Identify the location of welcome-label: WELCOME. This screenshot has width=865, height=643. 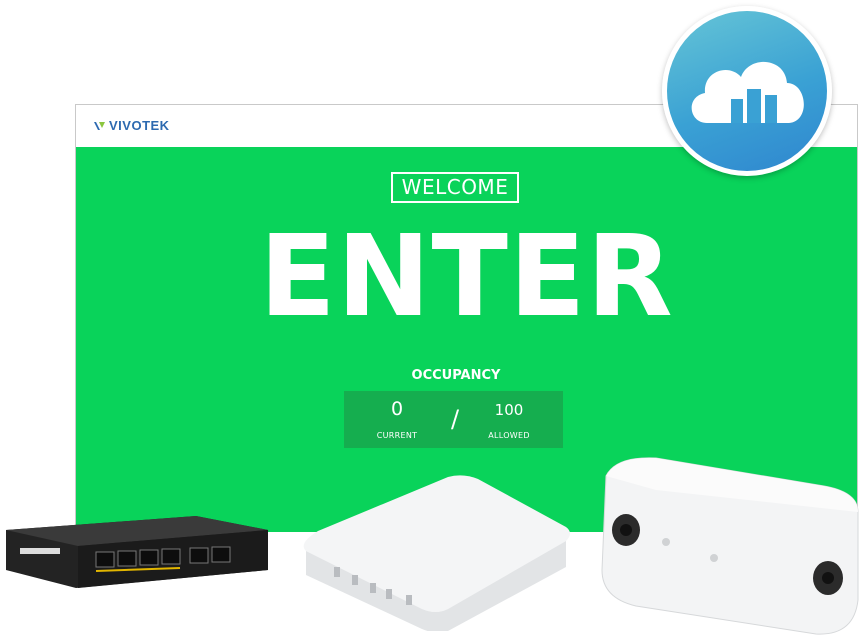
(455, 187).